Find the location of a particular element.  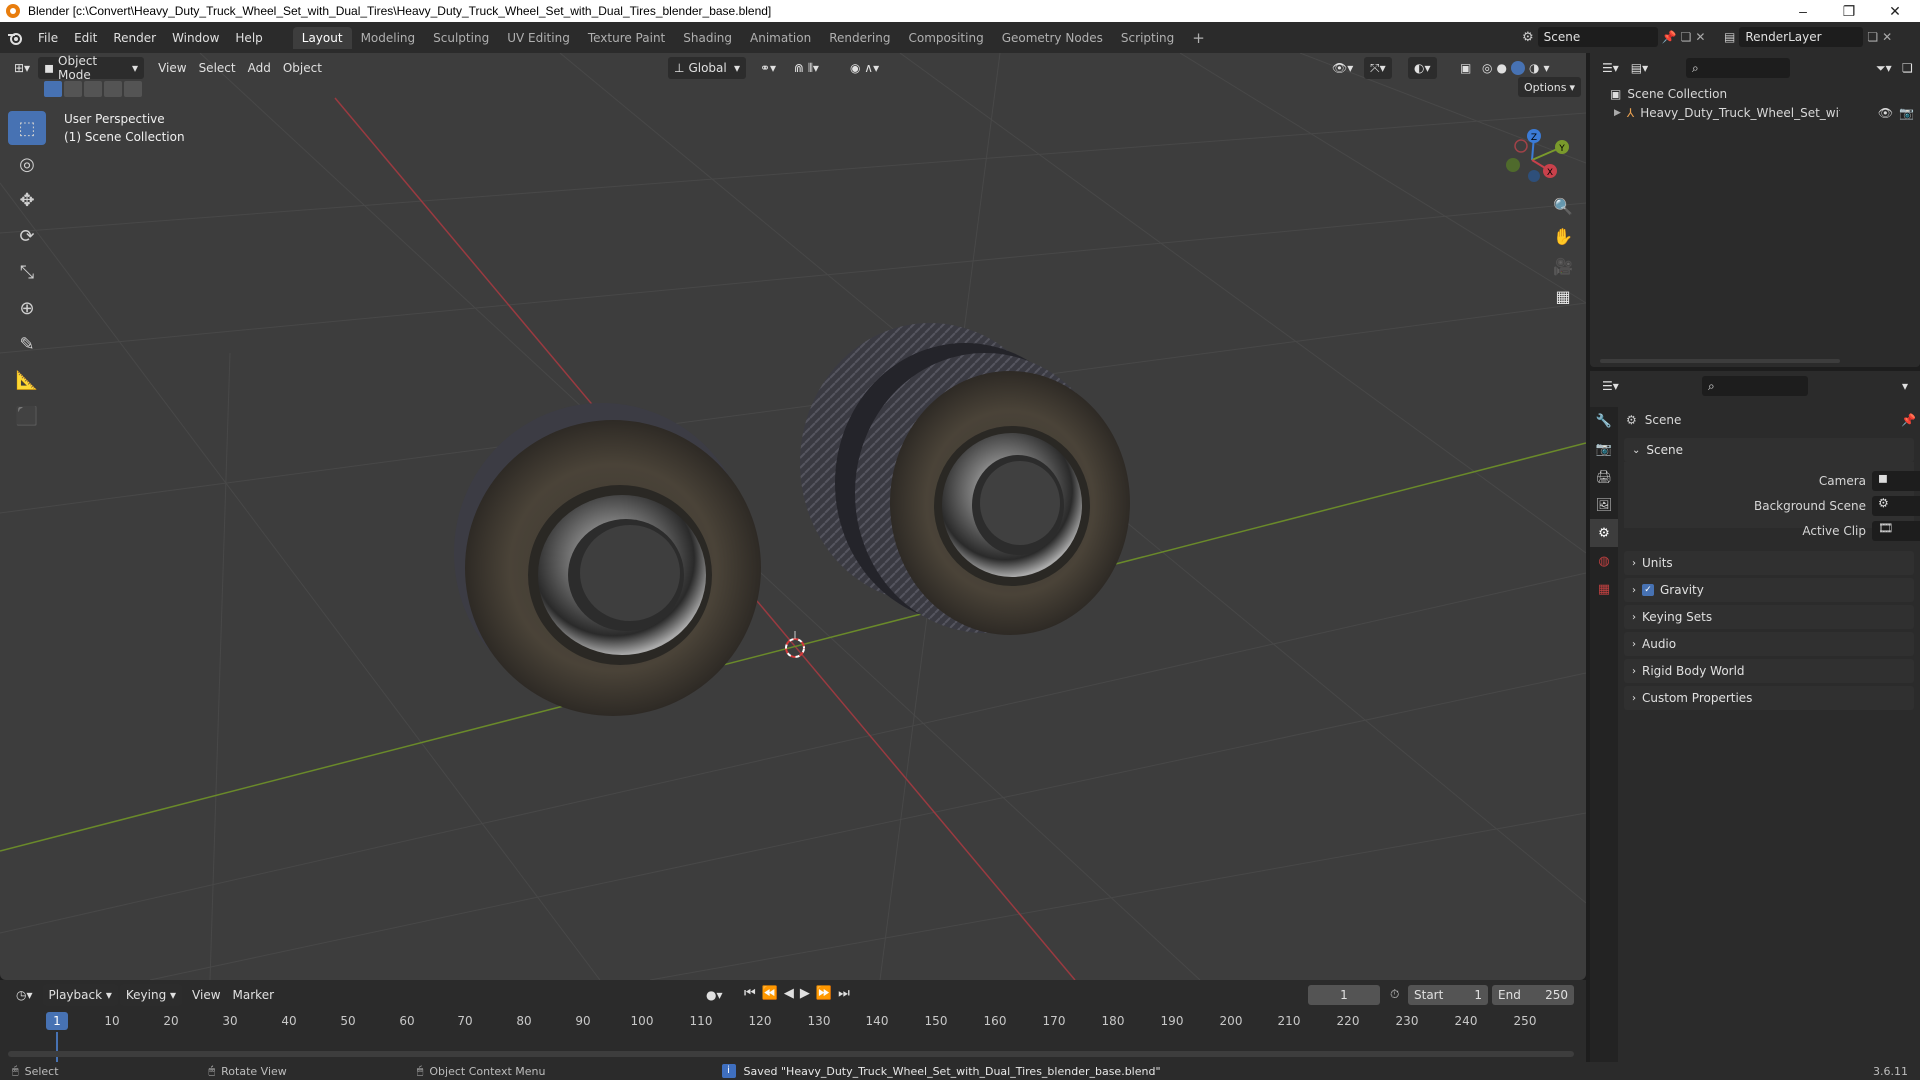

playhead-line is located at coordinates (57, 1047).